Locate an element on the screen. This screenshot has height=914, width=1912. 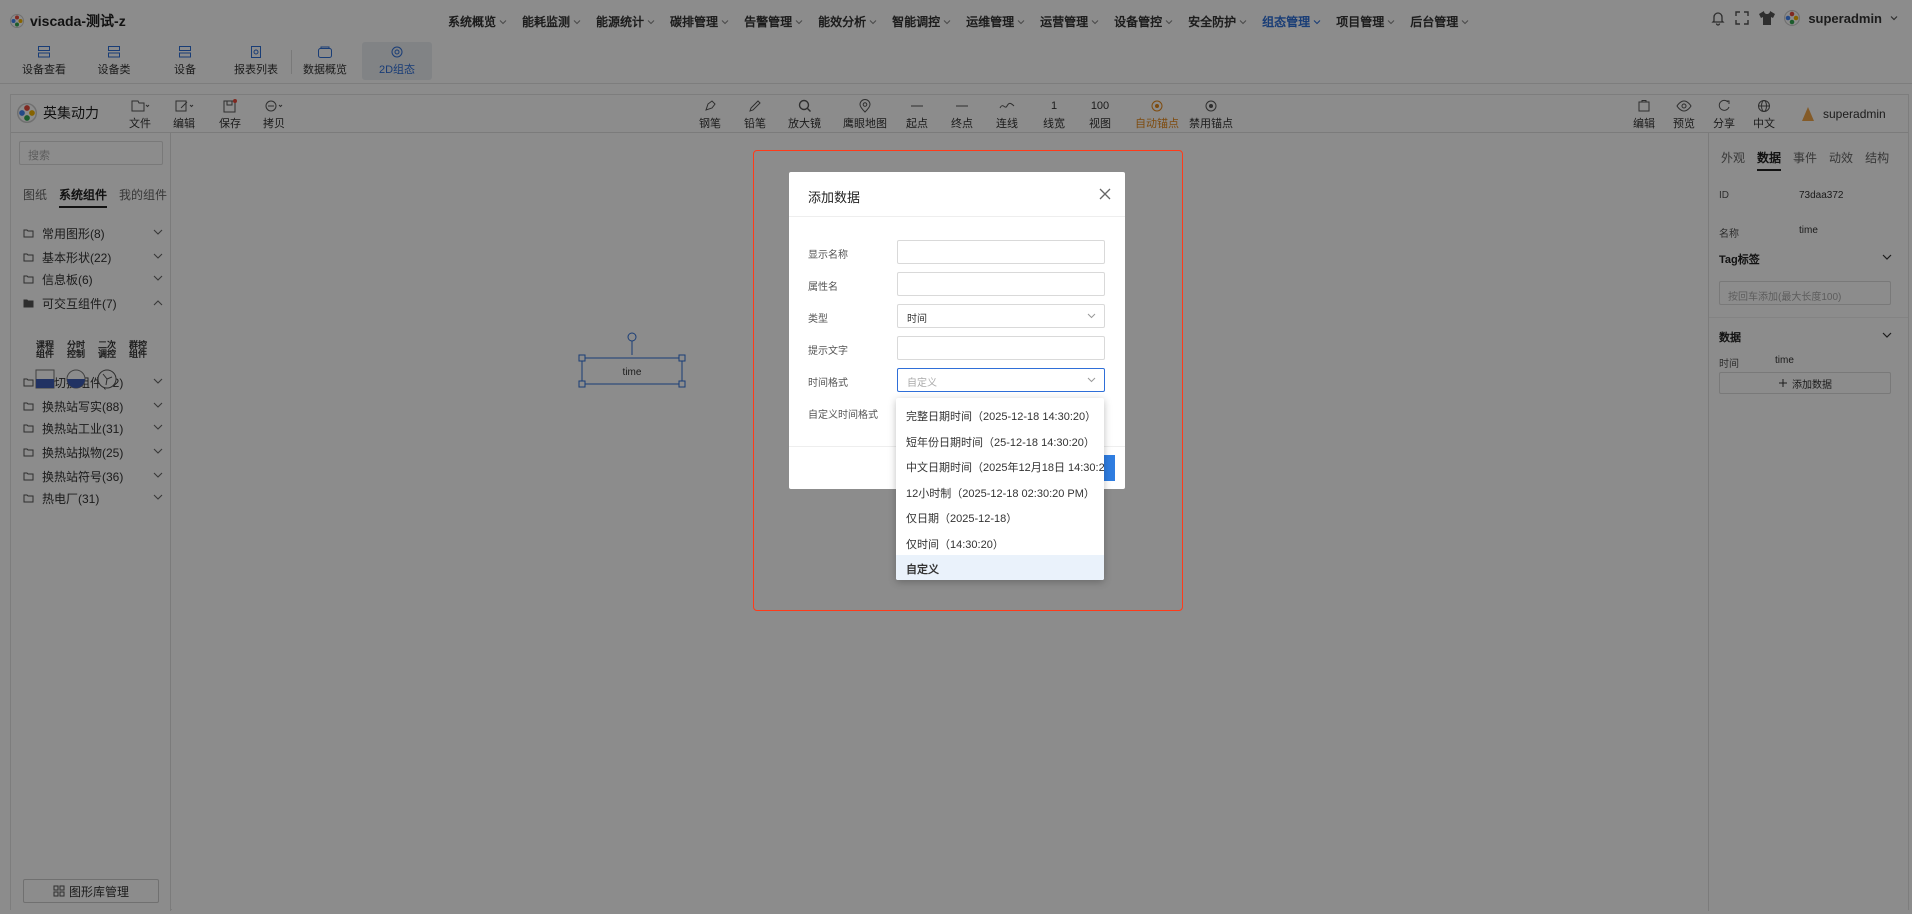
time-format-option: 仅时间（14:30:20） is located at coordinates (1000, 542).